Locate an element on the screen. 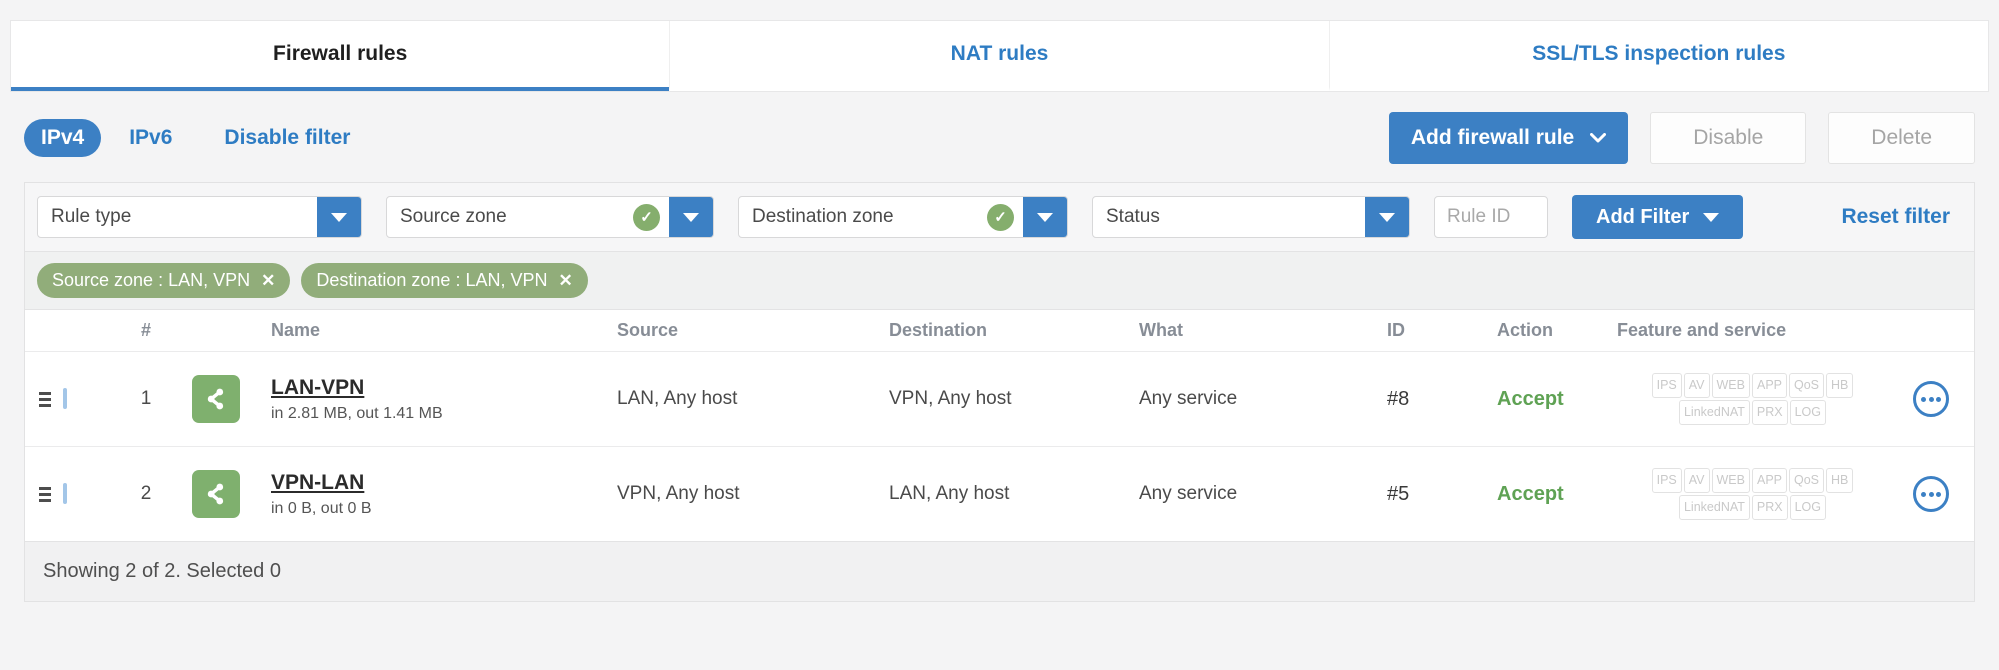 This screenshot has width=1999, height=670. filter-chip-source-zone: Source zone : LAN, VPN ✕ is located at coordinates (164, 280).